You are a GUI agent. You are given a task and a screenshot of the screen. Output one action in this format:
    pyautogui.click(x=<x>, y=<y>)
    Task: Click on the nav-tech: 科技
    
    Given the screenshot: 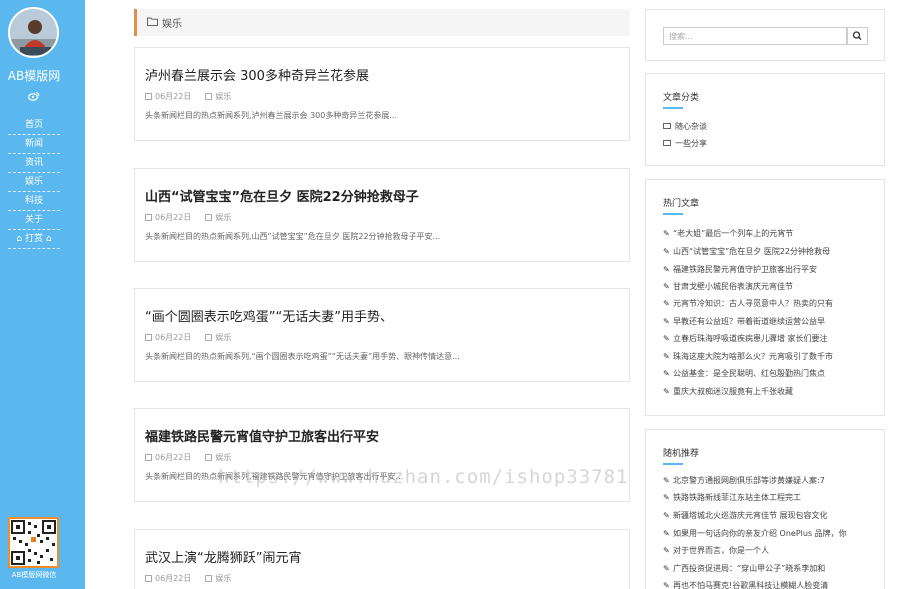 What is the action you would take?
    pyautogui.click(x=34, y=201)
    